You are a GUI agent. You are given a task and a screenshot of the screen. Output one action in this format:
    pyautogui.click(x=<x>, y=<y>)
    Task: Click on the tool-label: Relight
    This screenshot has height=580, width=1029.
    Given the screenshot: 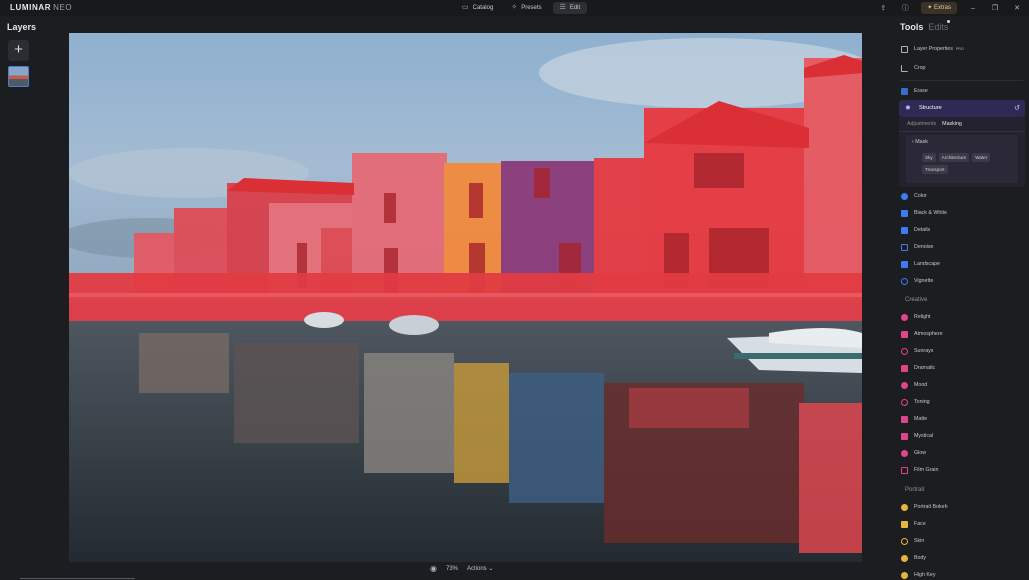 What is the action you would take?
    pyautogui.click(x=922, y=317)
    